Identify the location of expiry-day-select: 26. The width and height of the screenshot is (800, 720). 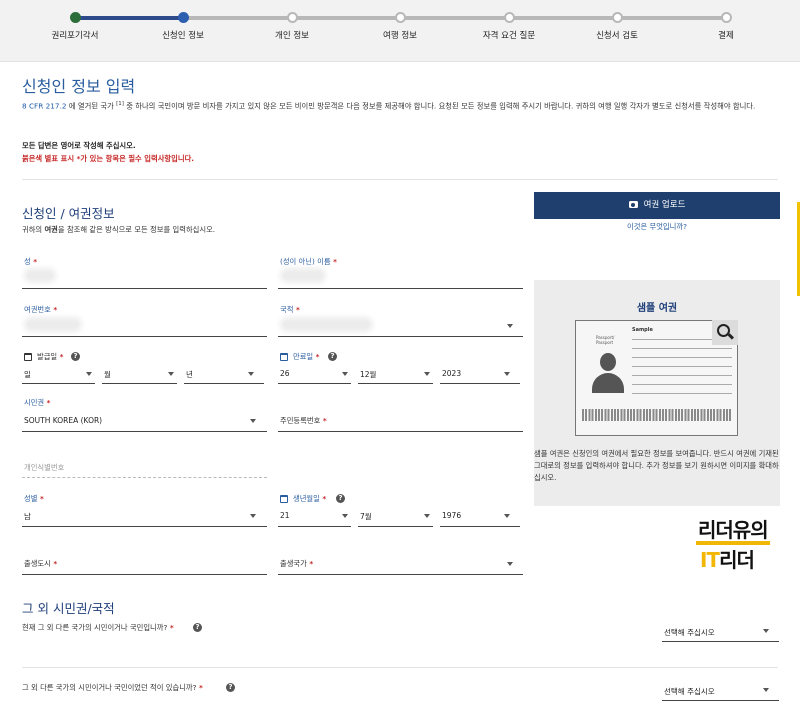
(285, 373).